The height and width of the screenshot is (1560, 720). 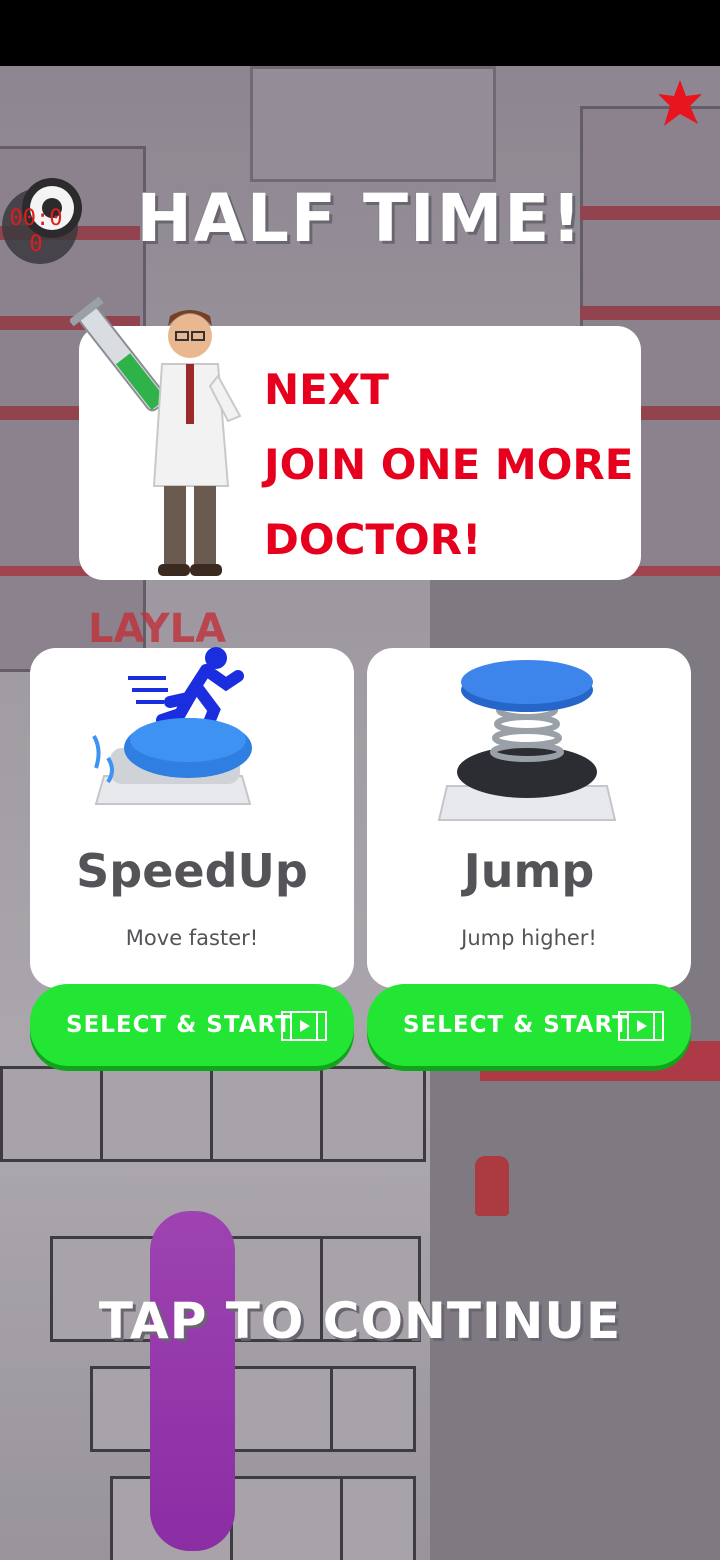 What do you see at coordinates (360, 218) in the screenshot?
I see `half-time-title: HALF TIME!` at bounding box center [360, 218].